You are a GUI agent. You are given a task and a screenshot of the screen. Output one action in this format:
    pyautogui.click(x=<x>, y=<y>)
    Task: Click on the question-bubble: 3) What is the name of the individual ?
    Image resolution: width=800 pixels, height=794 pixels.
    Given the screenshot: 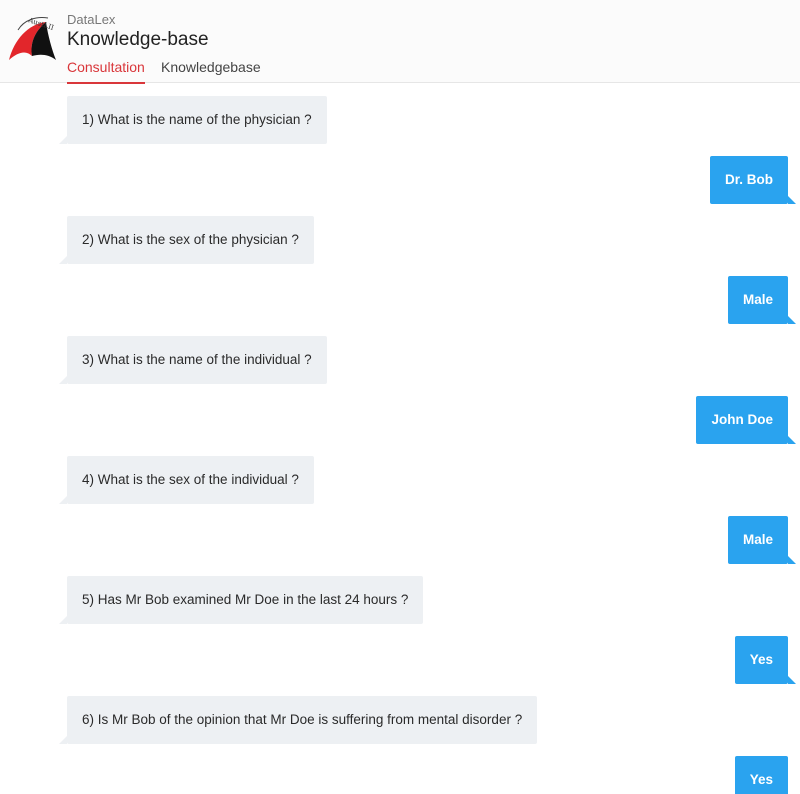 What is the action you would take?
    pyautogui.click(x=193, y=360)
    